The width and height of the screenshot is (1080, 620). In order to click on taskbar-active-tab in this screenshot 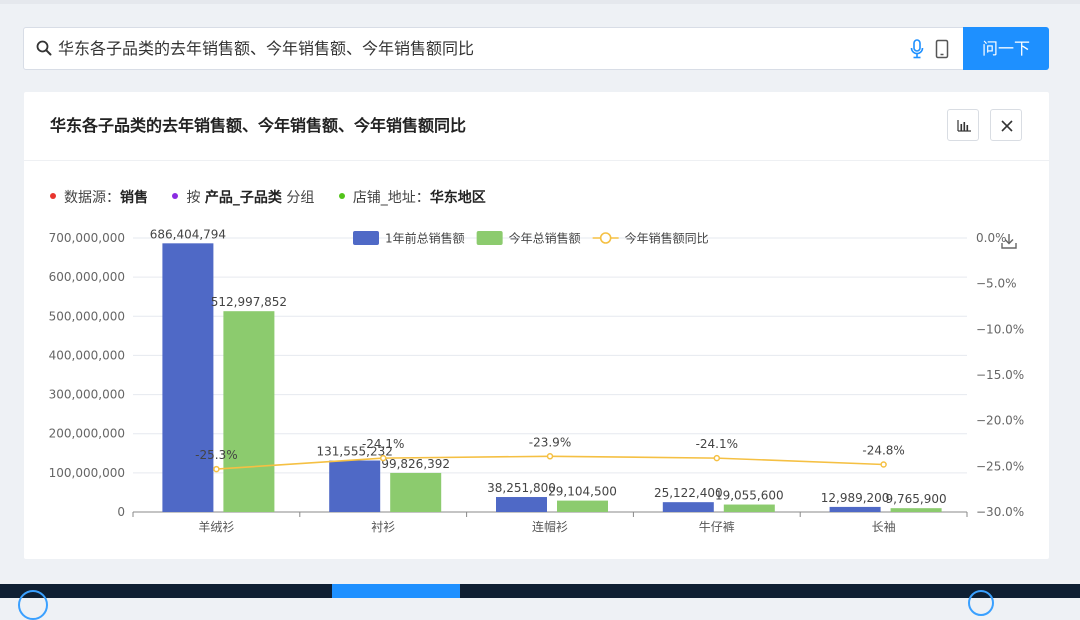, I will do `click(396, 591)`.